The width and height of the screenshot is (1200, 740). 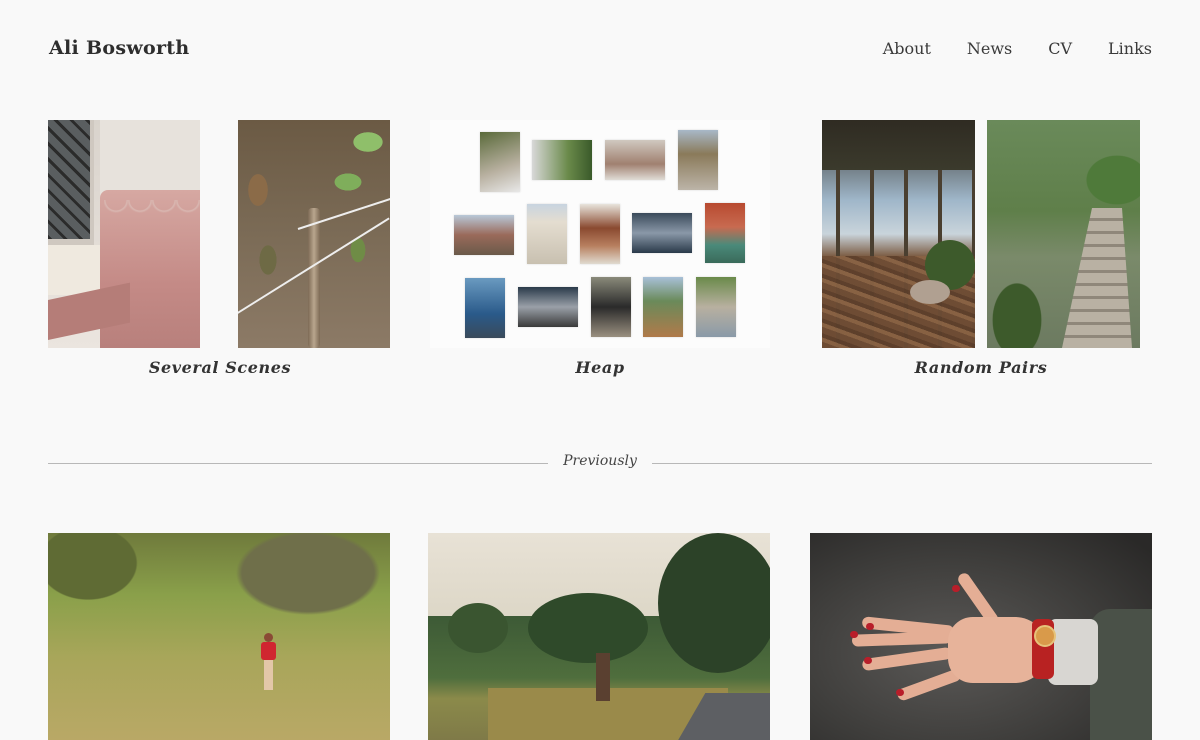 I want to click on project-title-several-scenes: Several Scenes, so click(x=220, y=367).